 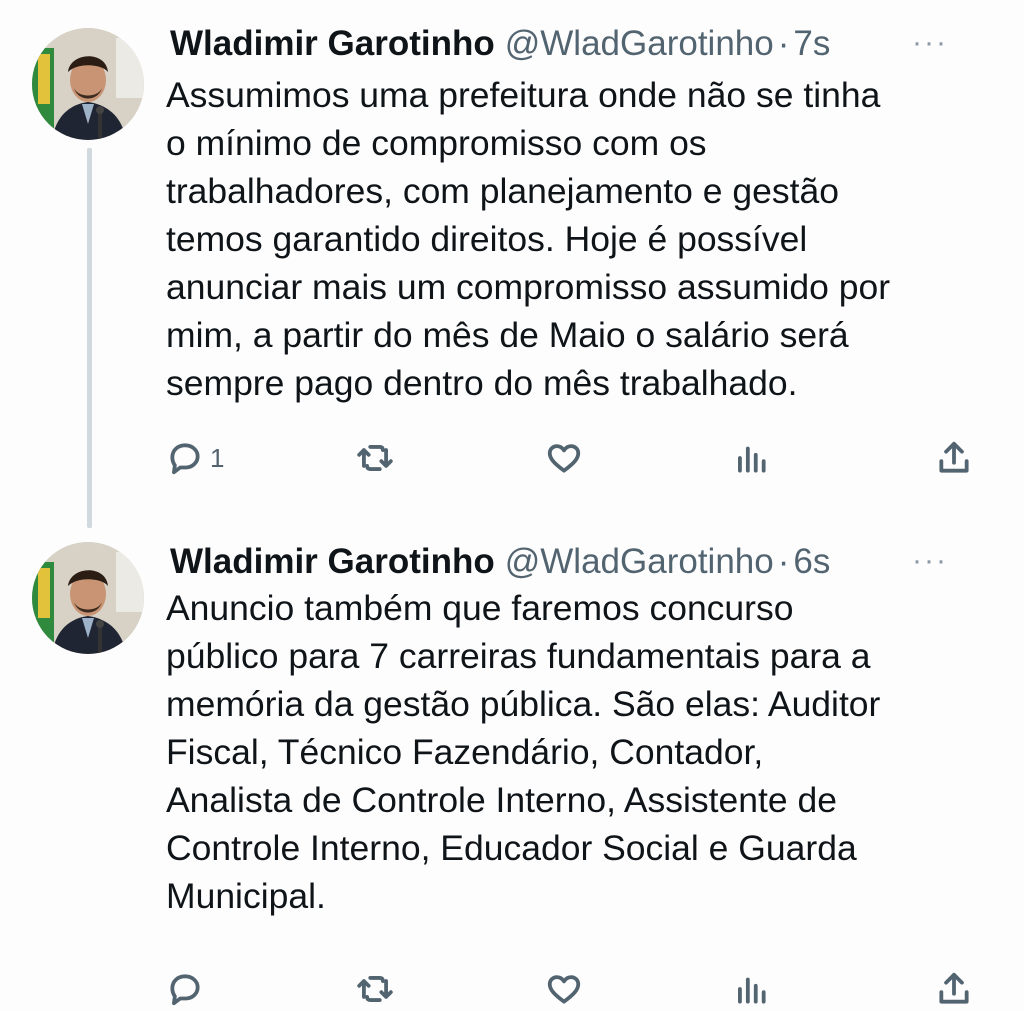 What do you see at coordinates (512, 458) in the screenshot?
I see `action-bar: 1` at bounding box center [512, 458].